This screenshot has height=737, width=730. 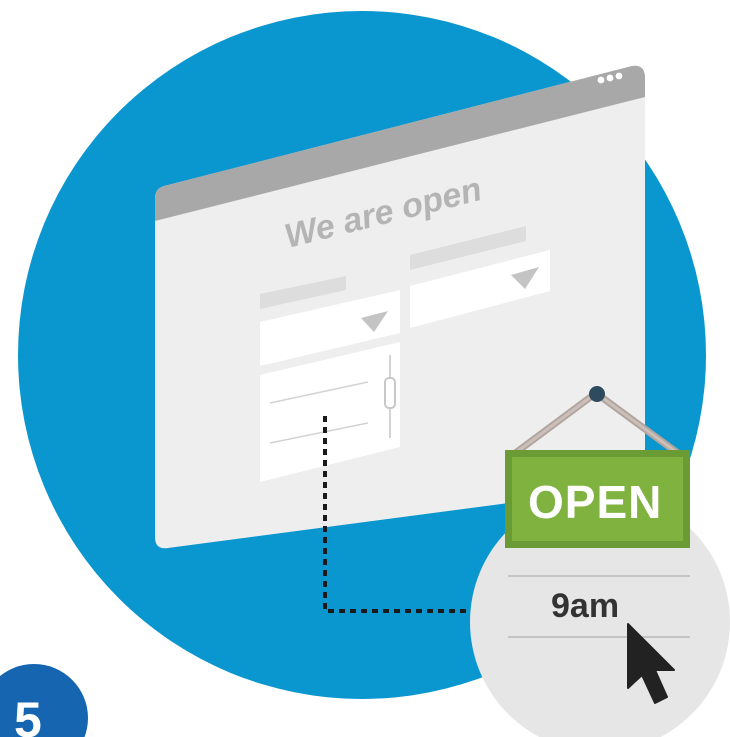 I want to click on scroll-thumb, so click(x=390, y=393).